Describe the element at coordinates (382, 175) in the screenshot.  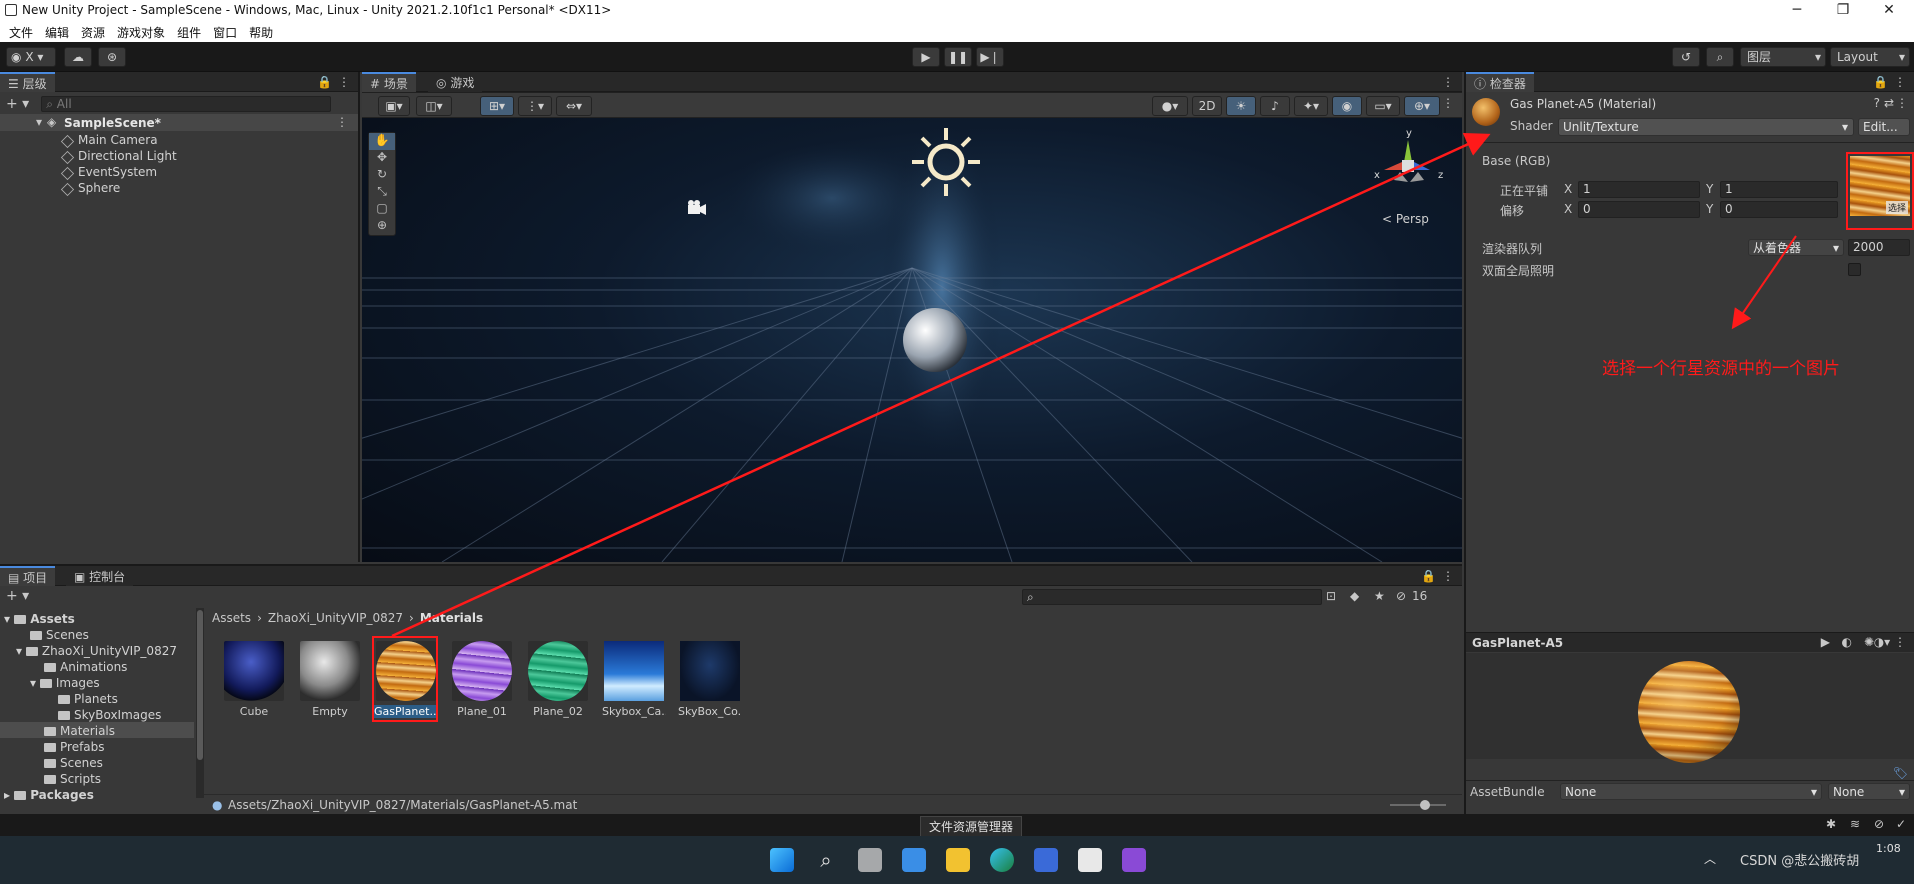
I see `rotate-tool-icon: ↻` at that location.